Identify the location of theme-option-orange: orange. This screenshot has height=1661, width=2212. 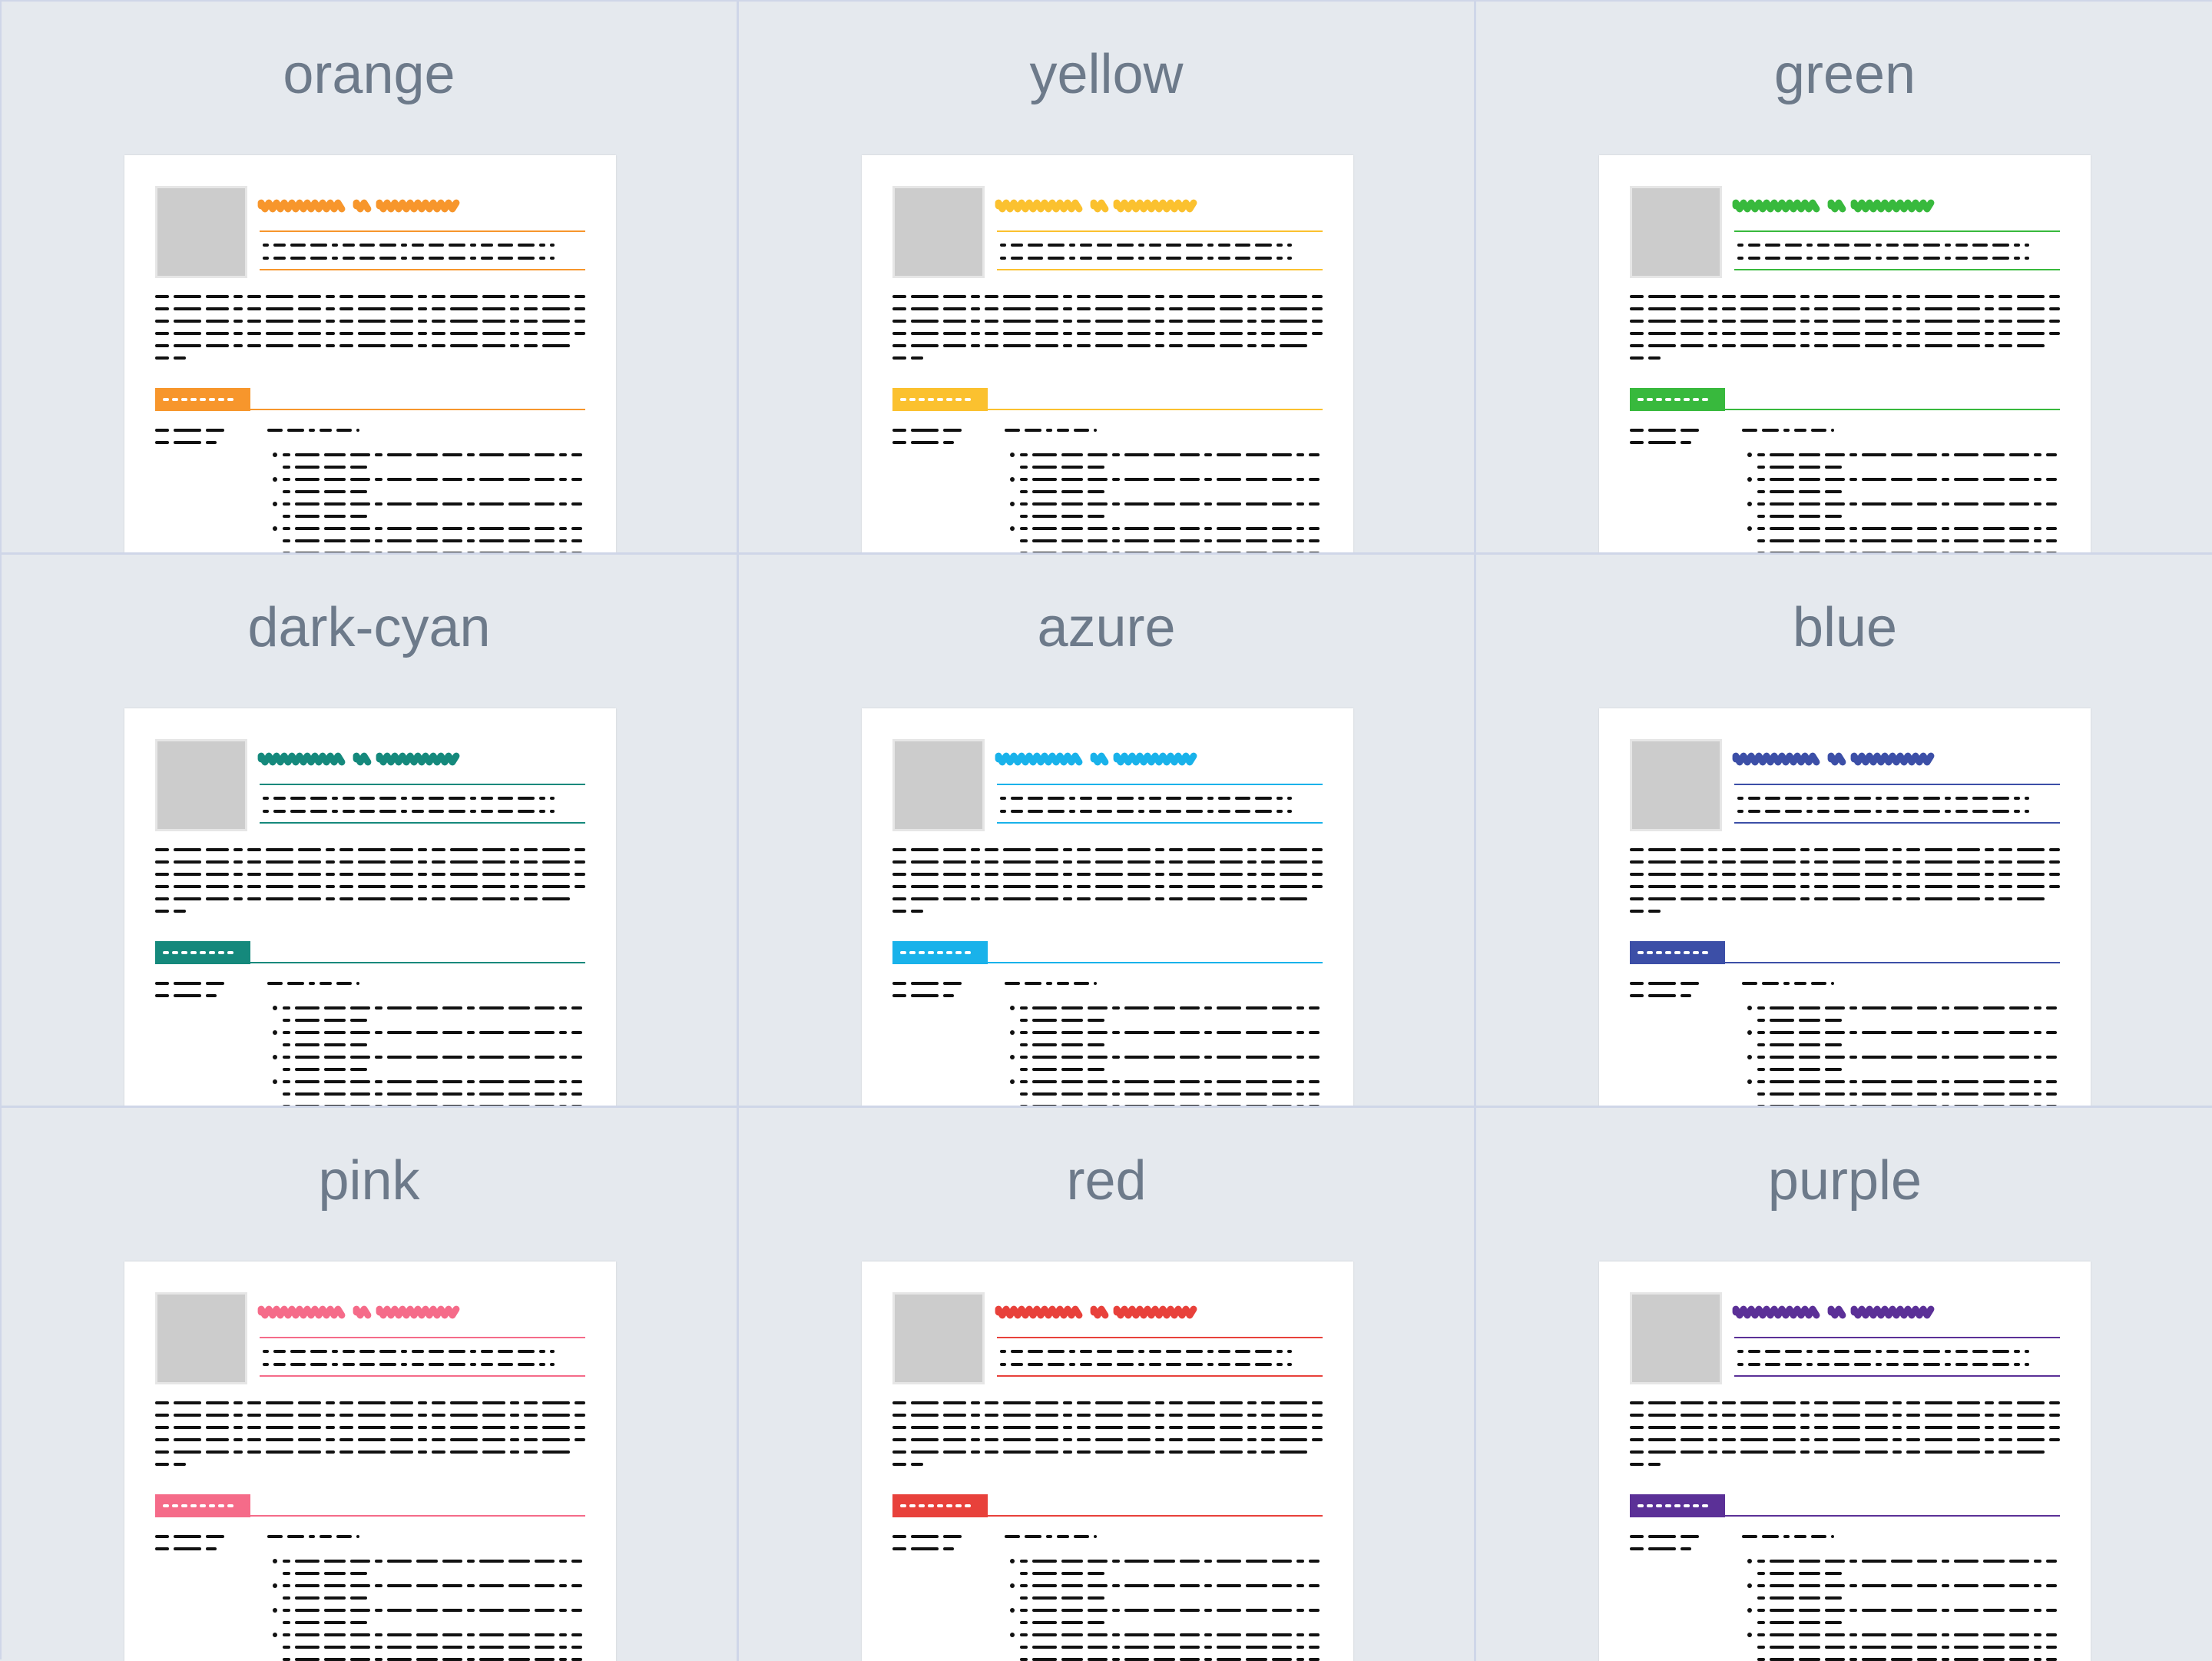
(371, 278).